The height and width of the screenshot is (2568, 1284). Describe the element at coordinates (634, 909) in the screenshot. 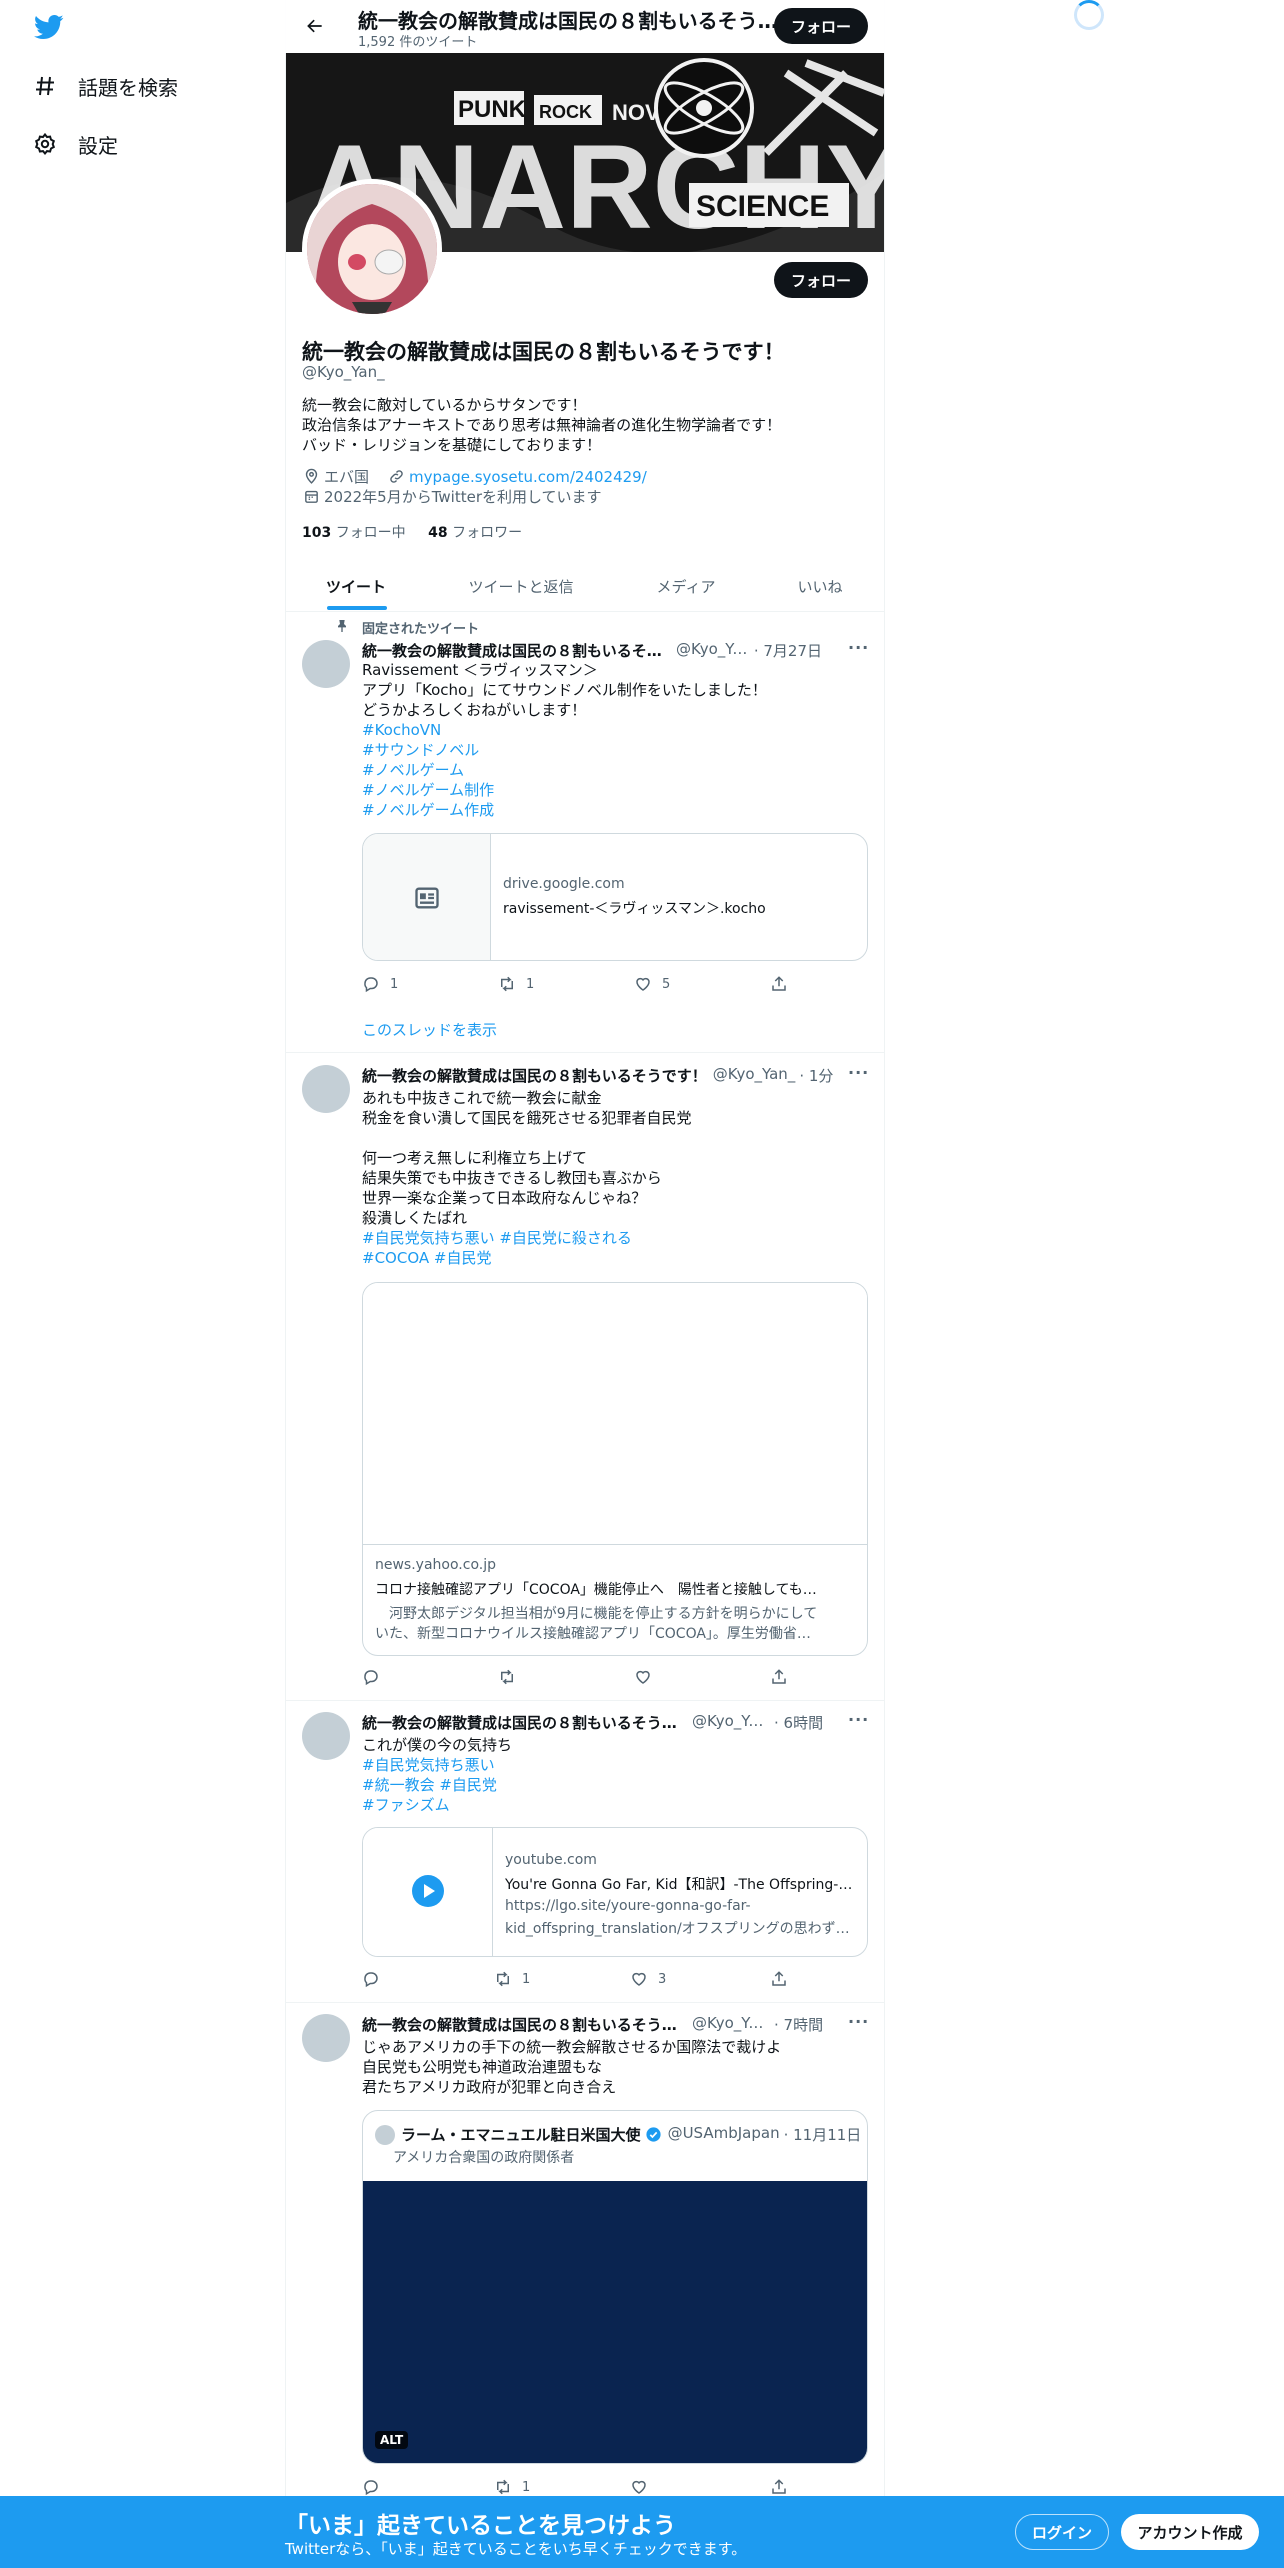

I see `card-title: ravissement-＜ラヴィッスマン＞.kocho` at that location.